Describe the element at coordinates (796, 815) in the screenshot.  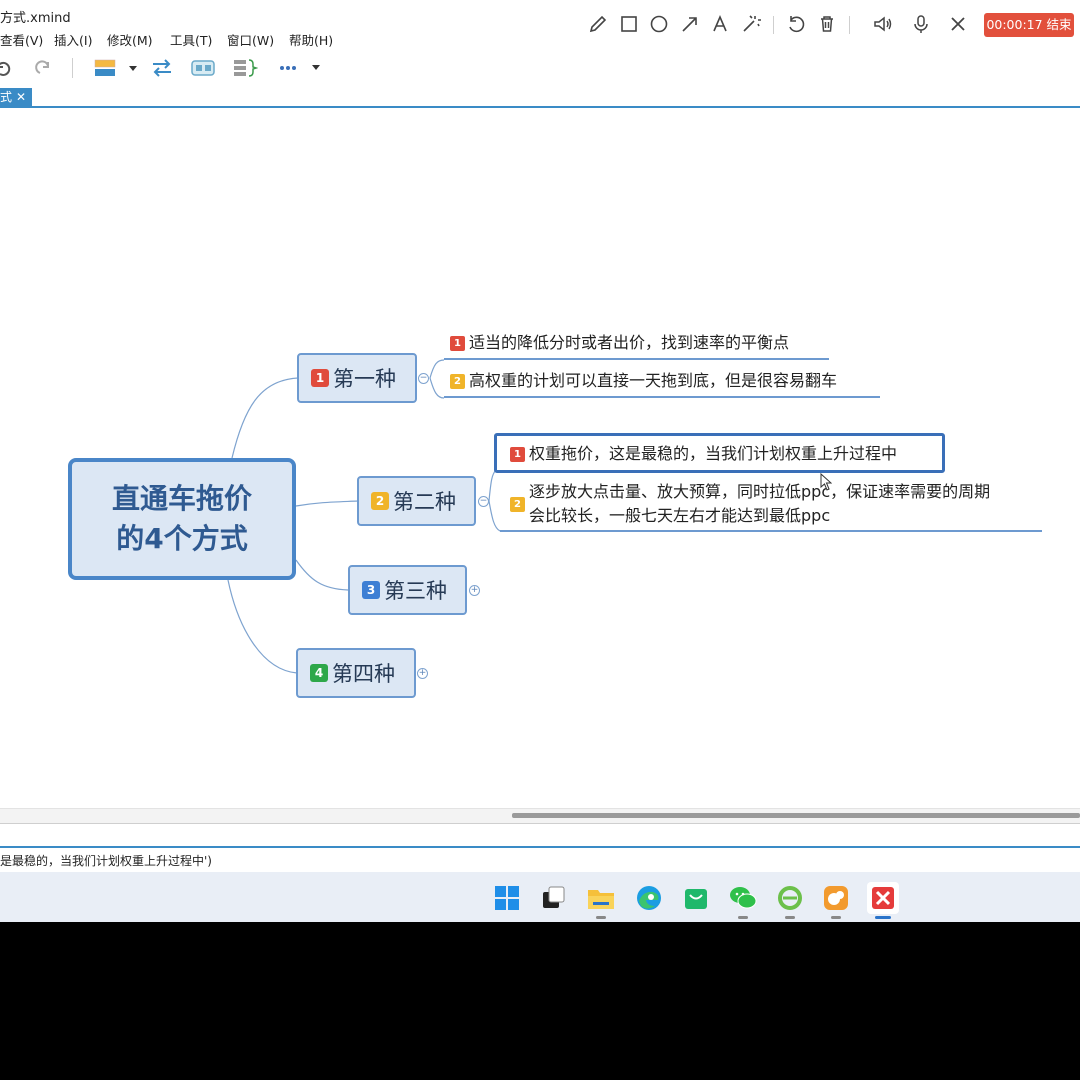
I see `scrollbar-thumb` at that location.